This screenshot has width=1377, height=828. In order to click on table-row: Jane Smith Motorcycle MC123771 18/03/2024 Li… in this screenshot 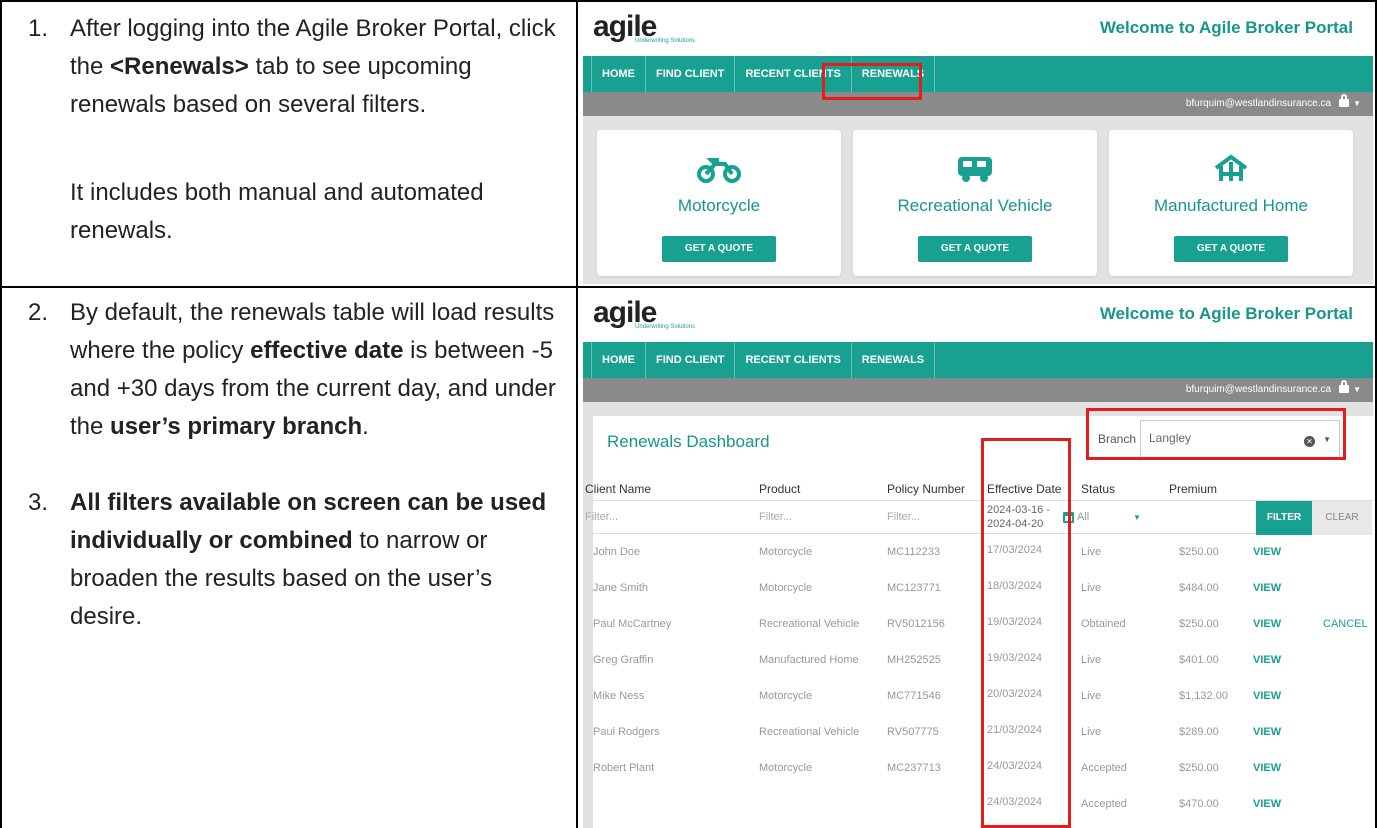, I will do `click(983, 588)`.